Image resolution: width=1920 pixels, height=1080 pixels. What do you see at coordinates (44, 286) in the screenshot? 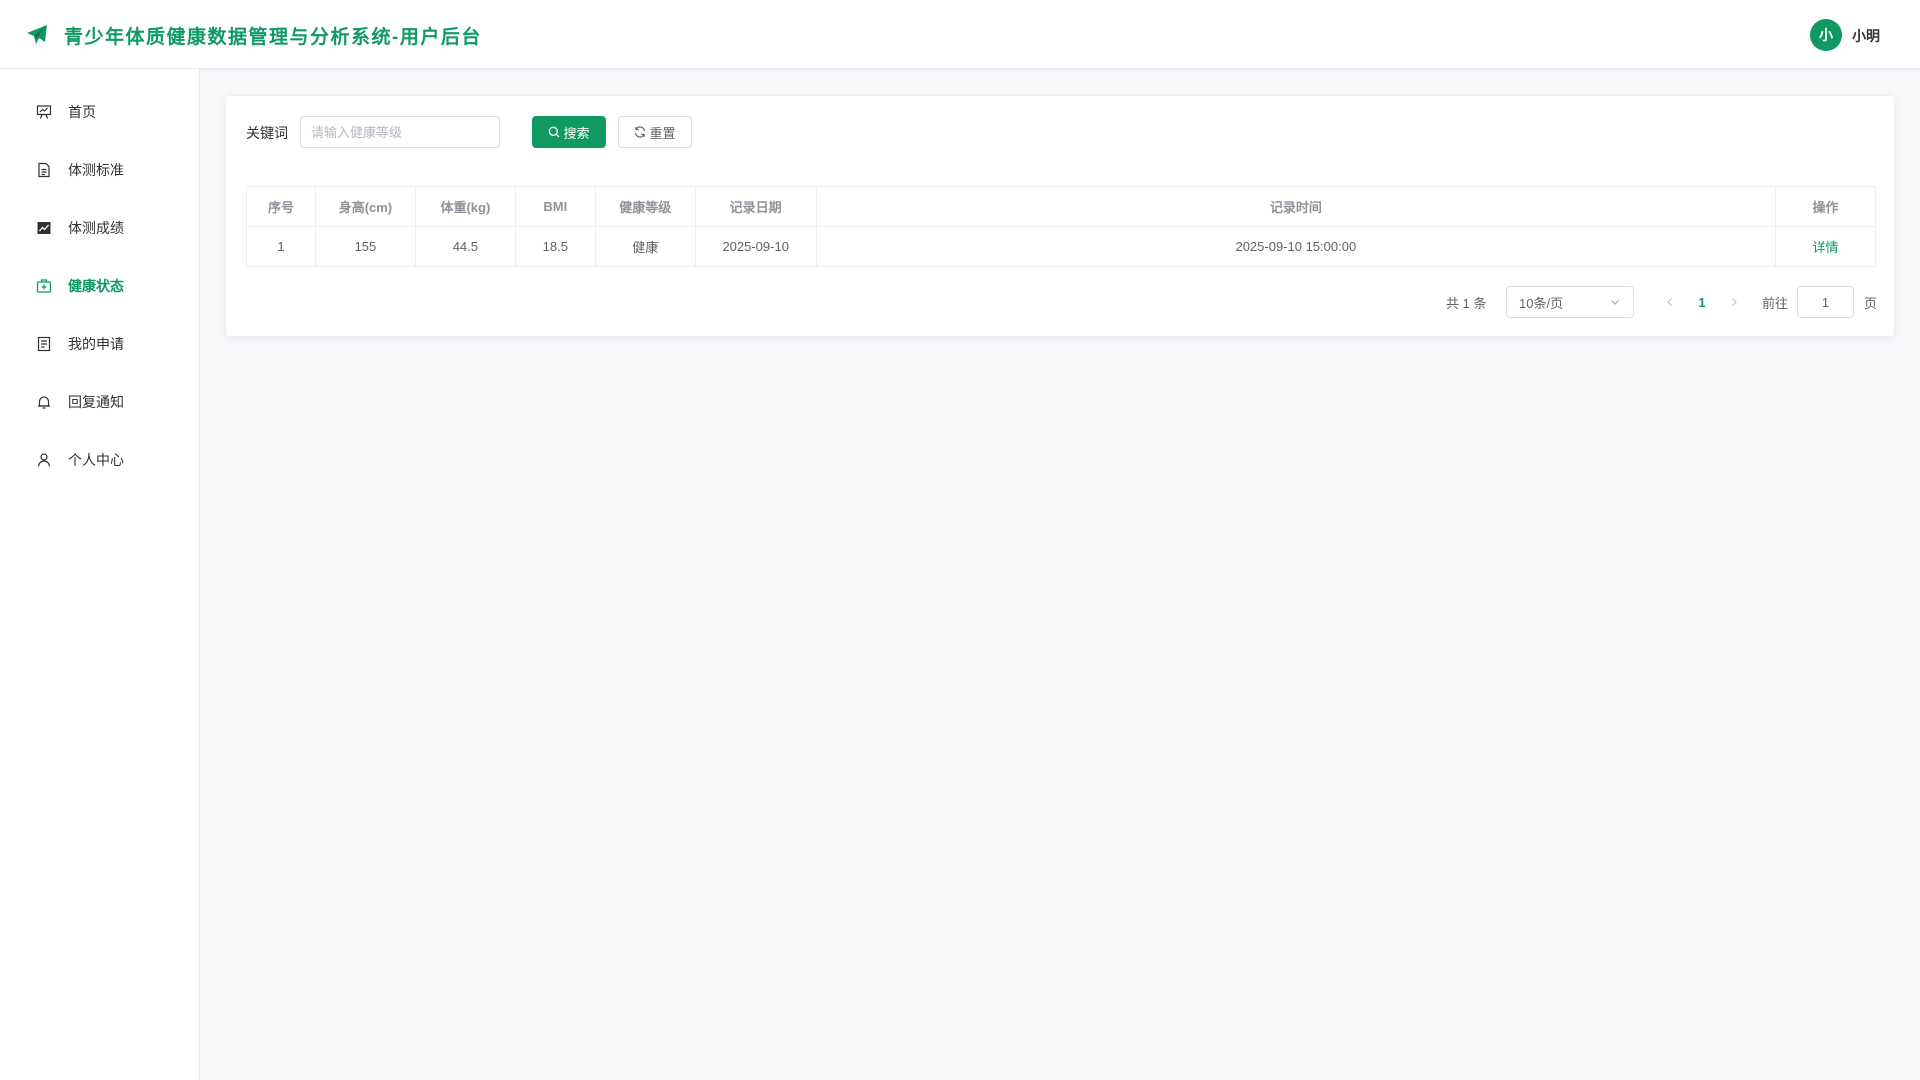
I see `first-aid-kit-icon` at bounding box center [44, 286].